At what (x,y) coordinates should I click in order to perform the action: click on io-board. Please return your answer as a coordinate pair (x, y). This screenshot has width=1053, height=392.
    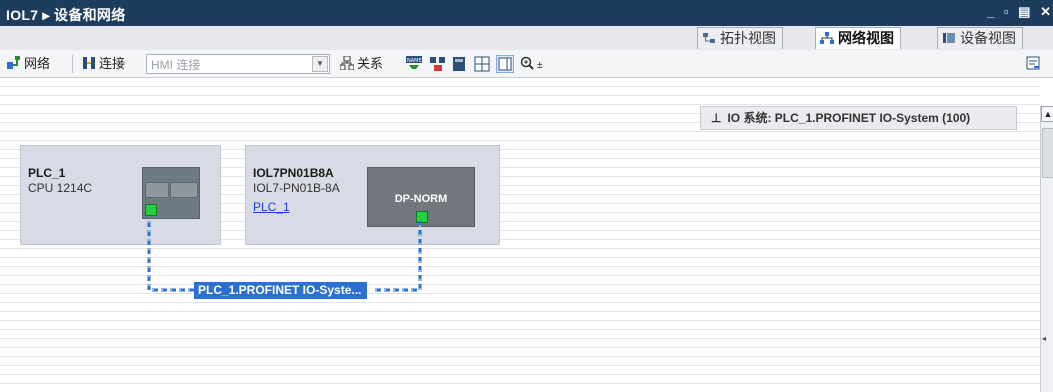
    Looking at the image, I should click on (184, 190).